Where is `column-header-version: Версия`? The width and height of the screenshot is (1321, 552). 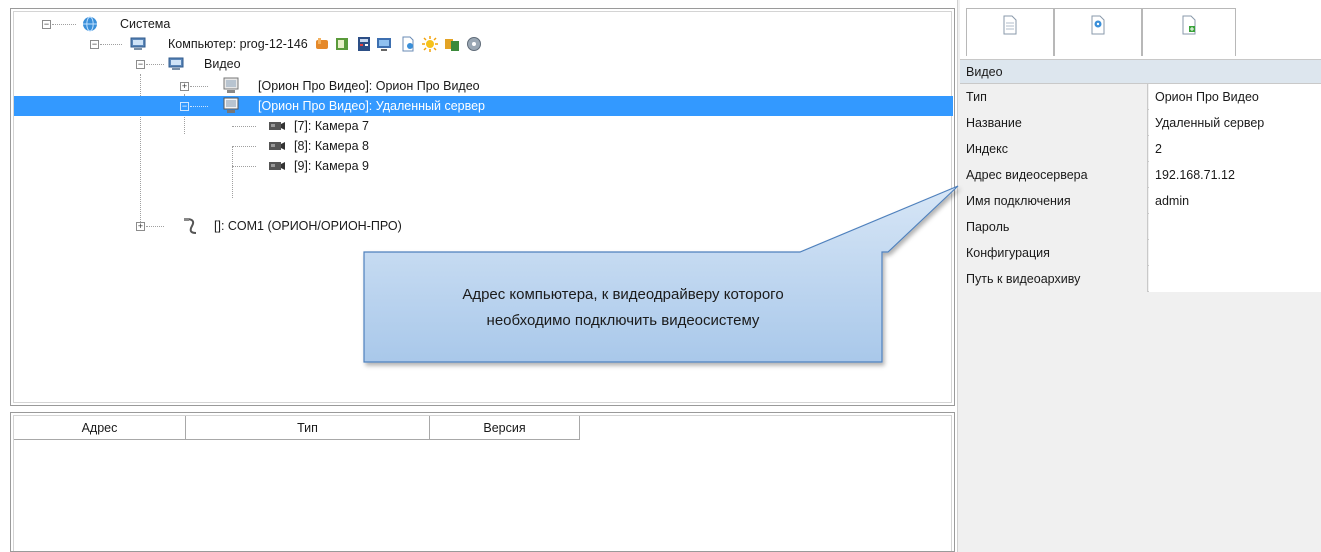
column-header-version: Версия is located at coordinates (505, 428).